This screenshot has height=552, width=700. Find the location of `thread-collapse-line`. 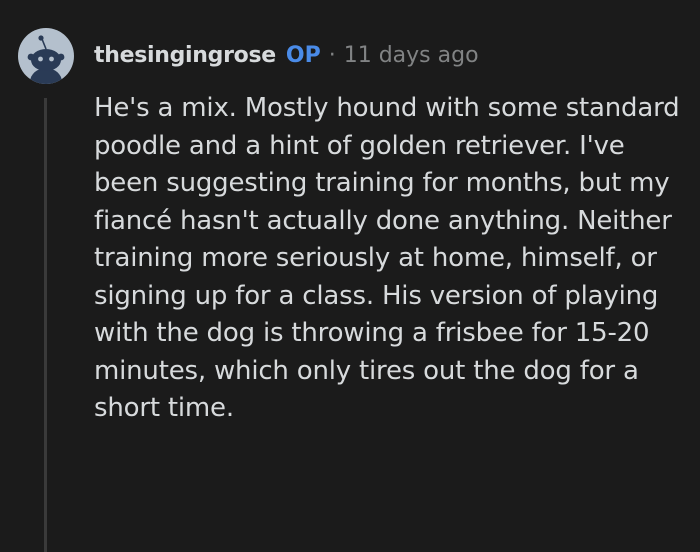

thread-collapse-line is located at coordinates (45, 325).